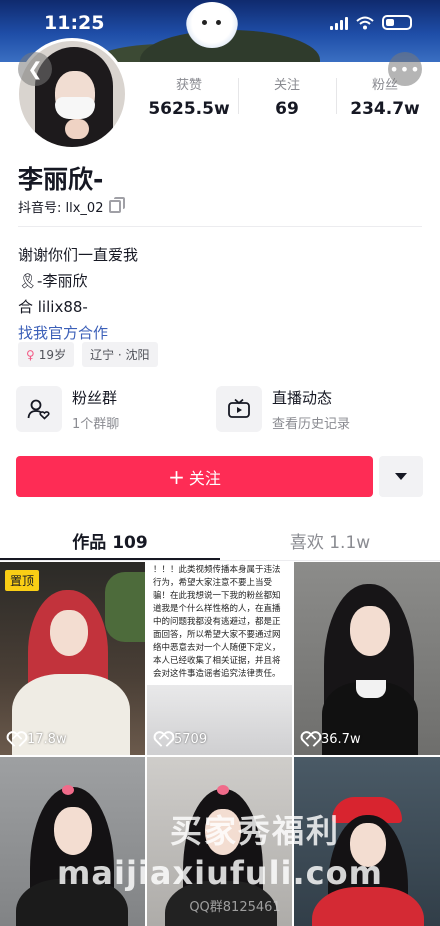  What do you see at coordinates (176, 476) in the screenshot?
I see `plus-icon: +` at bounding box center [176, 476].